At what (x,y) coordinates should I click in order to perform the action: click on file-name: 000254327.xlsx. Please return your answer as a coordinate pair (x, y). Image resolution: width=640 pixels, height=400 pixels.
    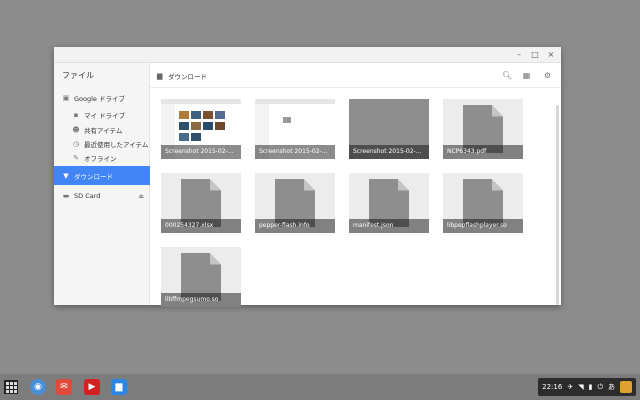
    Looking at the image, I should click on (201, 226).